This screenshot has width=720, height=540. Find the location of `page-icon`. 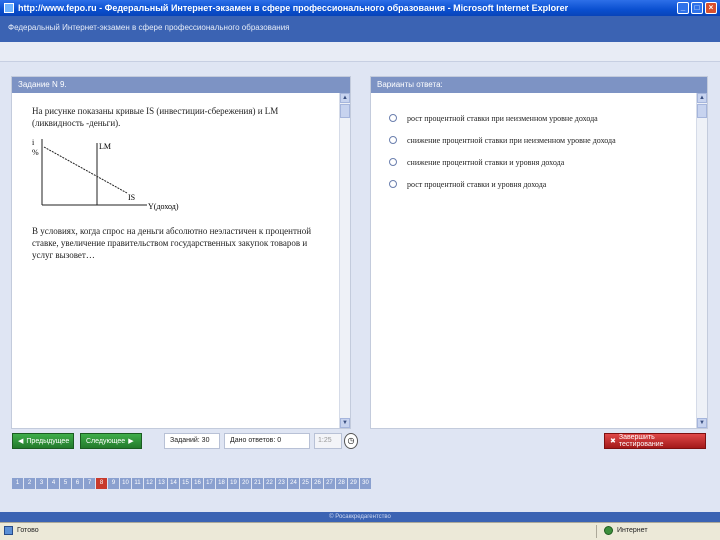

page-icon is located at coordinates (8, 530).